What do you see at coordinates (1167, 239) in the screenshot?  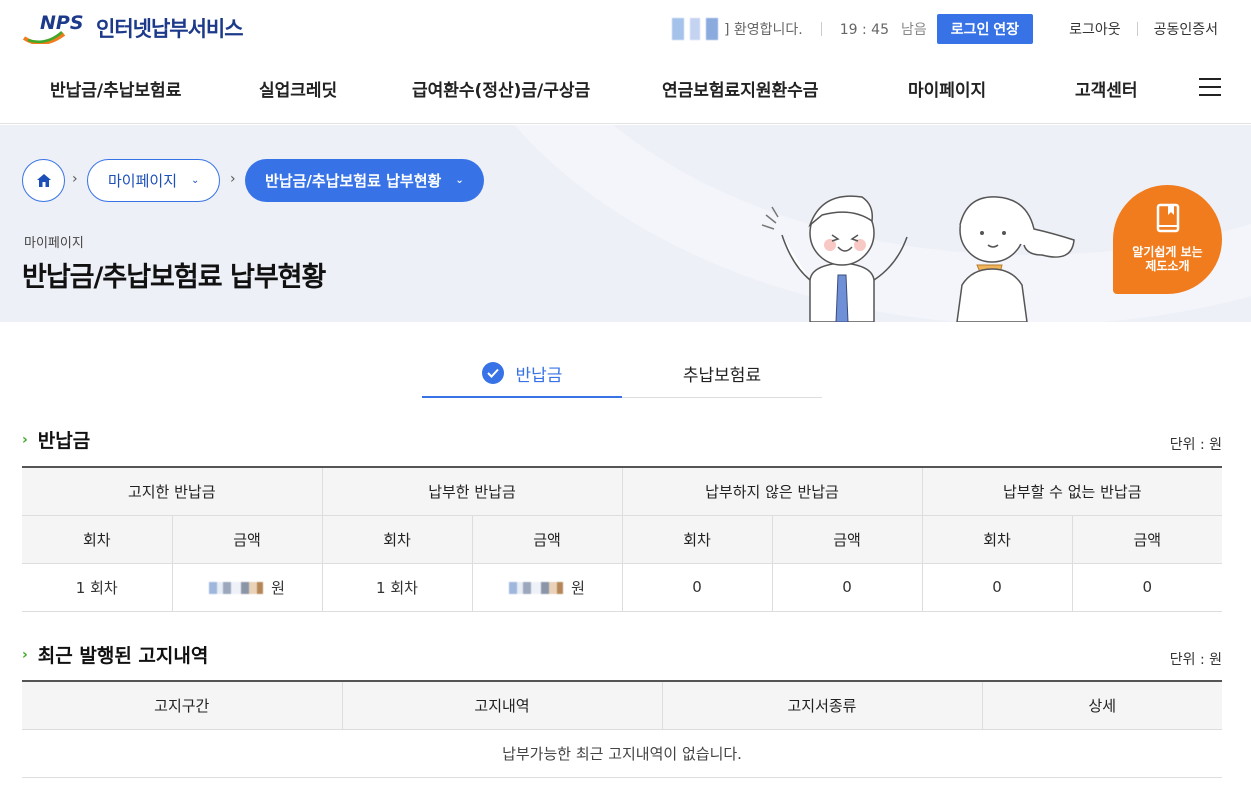 I see `guide-introduction-button: 알기쉽게 보는 제도소개` at bounding box center [1167, 239].